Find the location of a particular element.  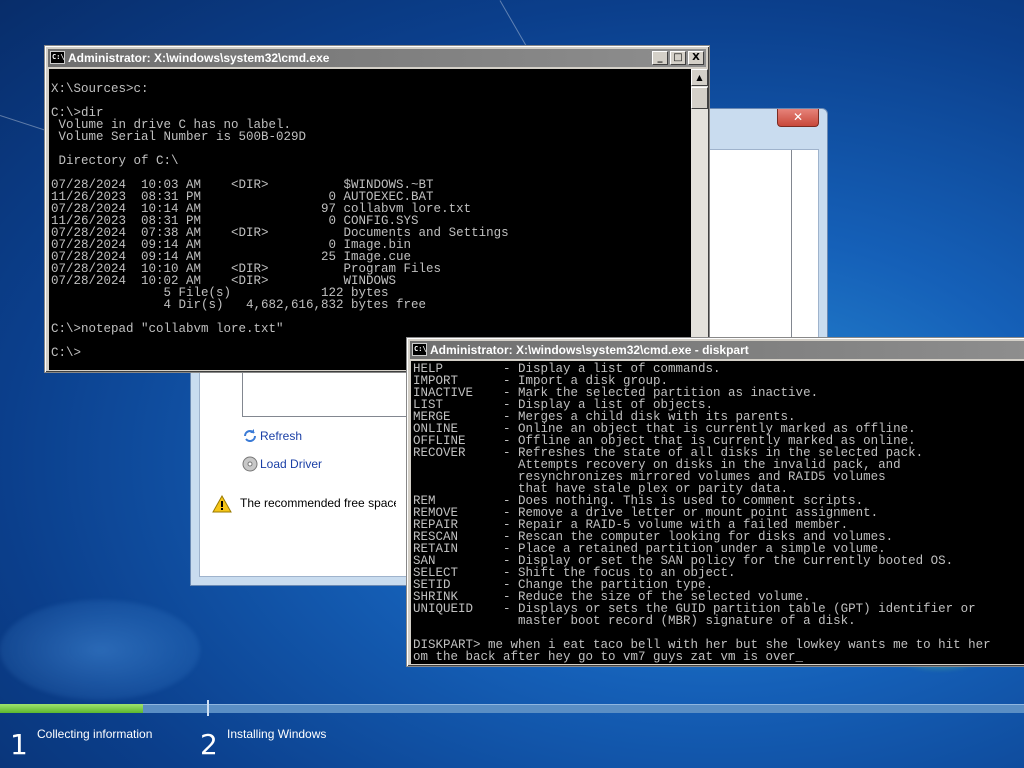

close-icon: X is located at coordinates (696, 57).